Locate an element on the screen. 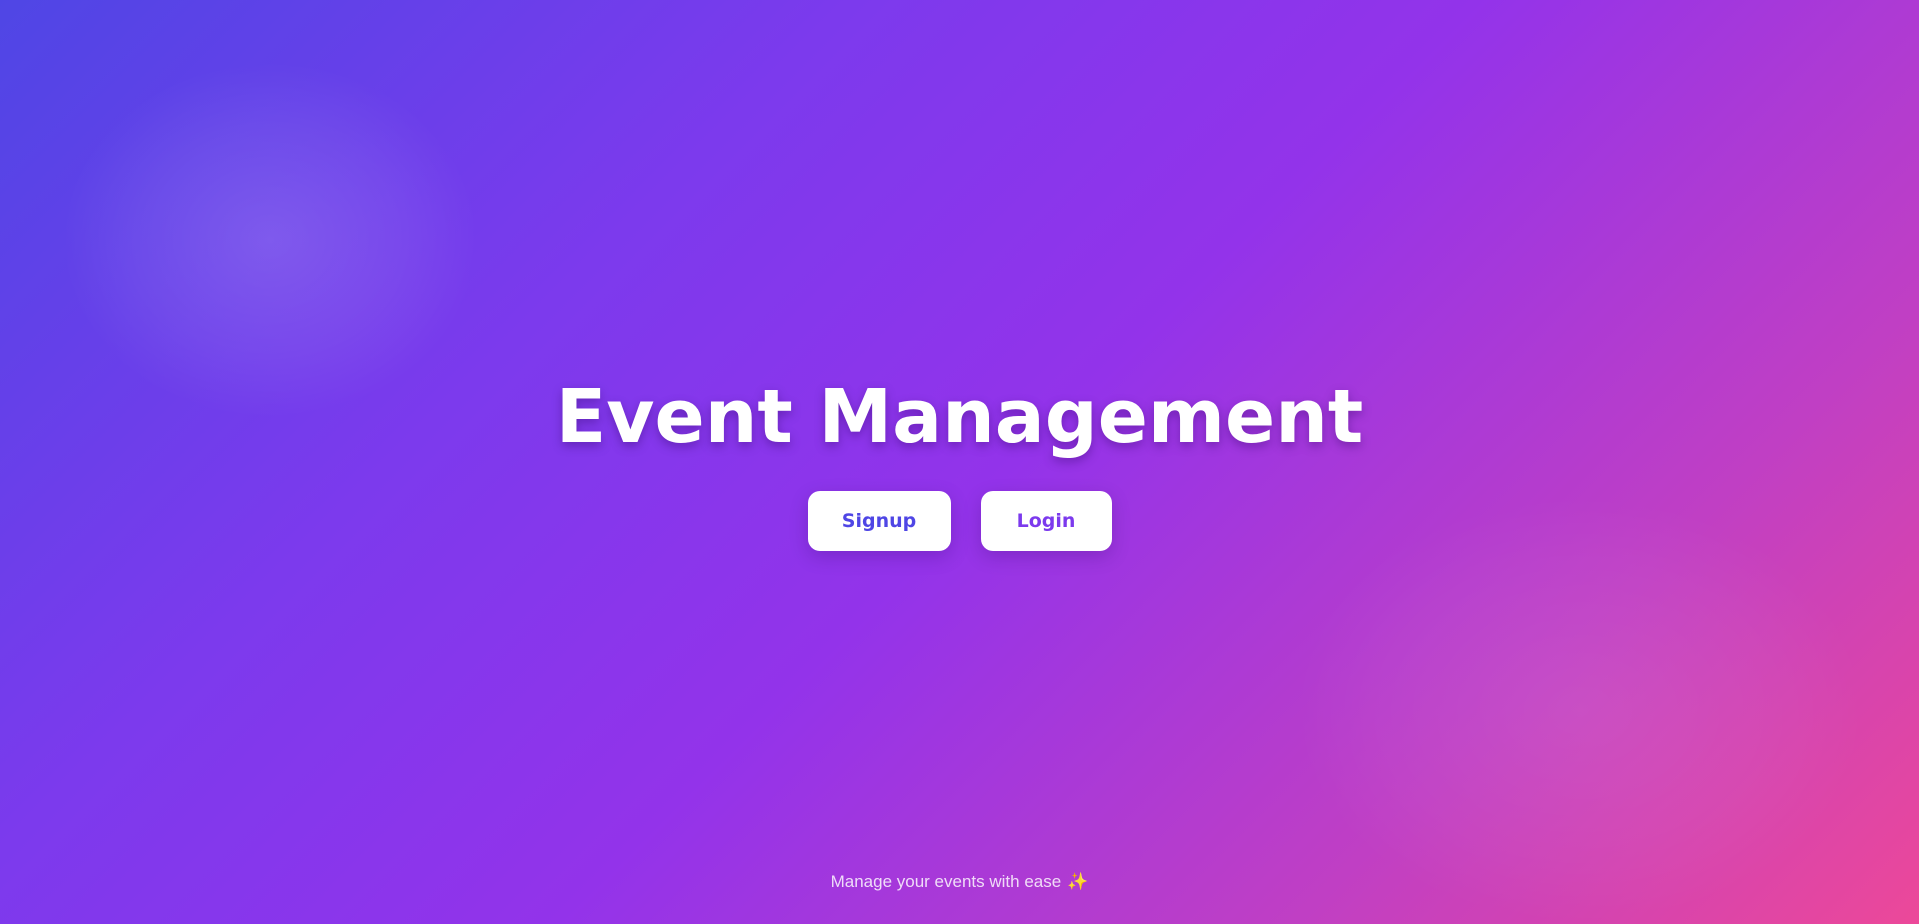 The width and height of the screenshot is (1919, 924). footer: Manage your events with ease ✨ is located at coordinates (959, 882).